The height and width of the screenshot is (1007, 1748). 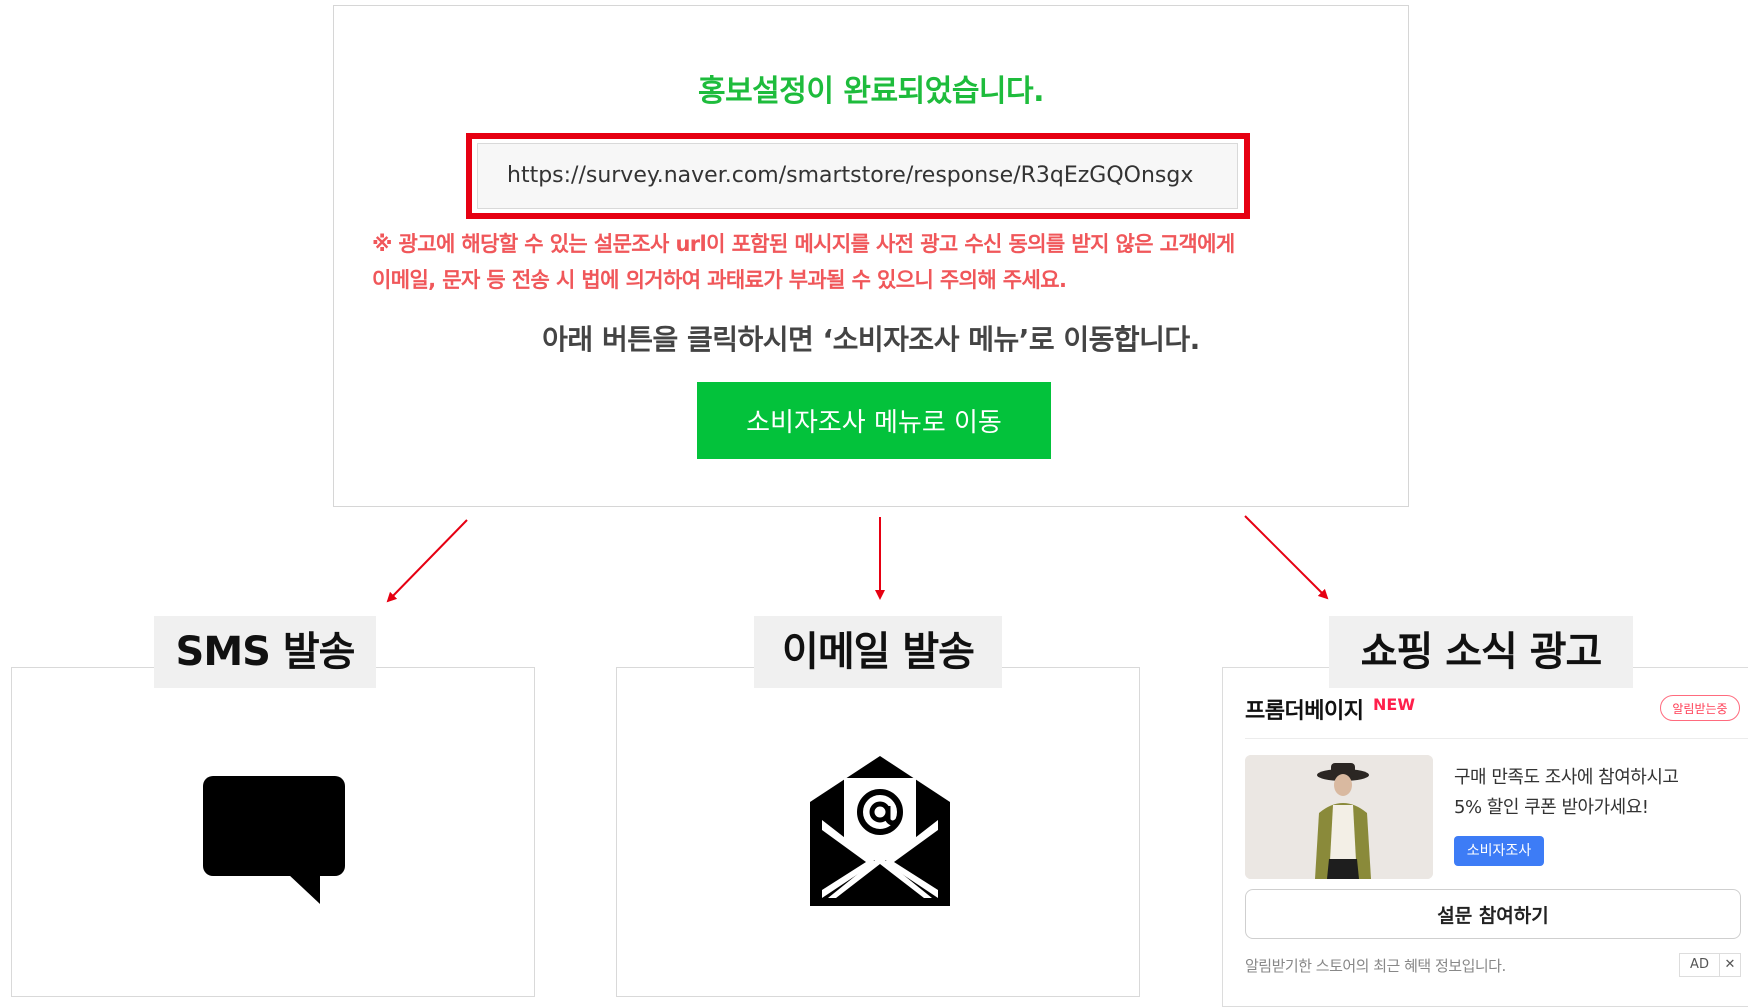 I want to click on store-name: 프롬더베이지, so click(x=1304, y=709).